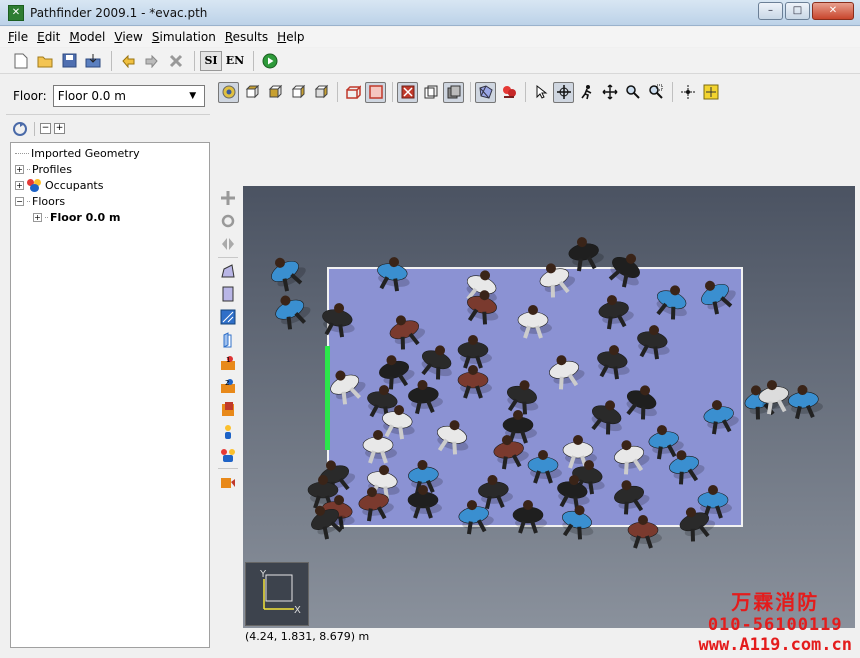 The width and height of the screenshot is (860, 658). What do you see at coordinates (632, 92) in the screenshot?
I see `zoom-tool-icon` at bounding box center [632, 92].